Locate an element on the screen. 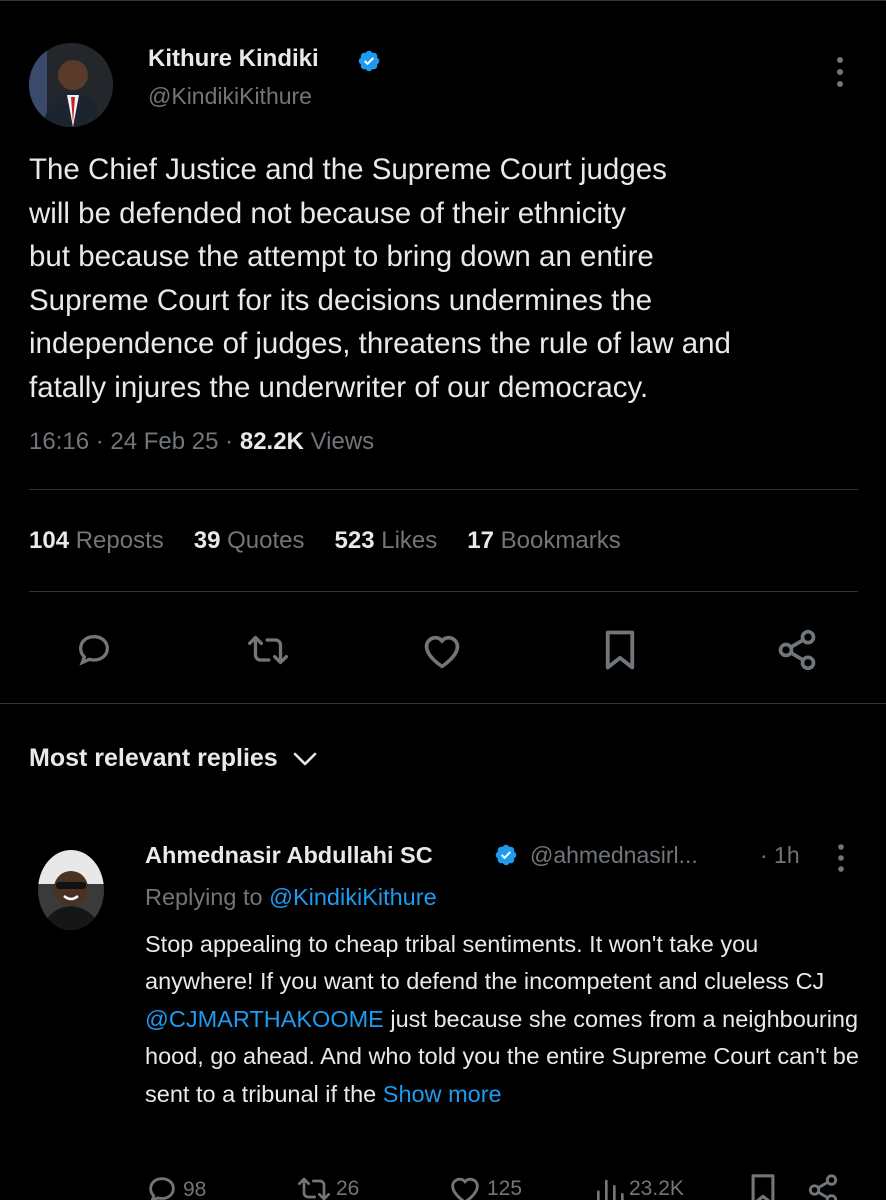 The height and width of the screenshot is (1200, 886). views-chart-icon is located at coordinates (610, 1189).